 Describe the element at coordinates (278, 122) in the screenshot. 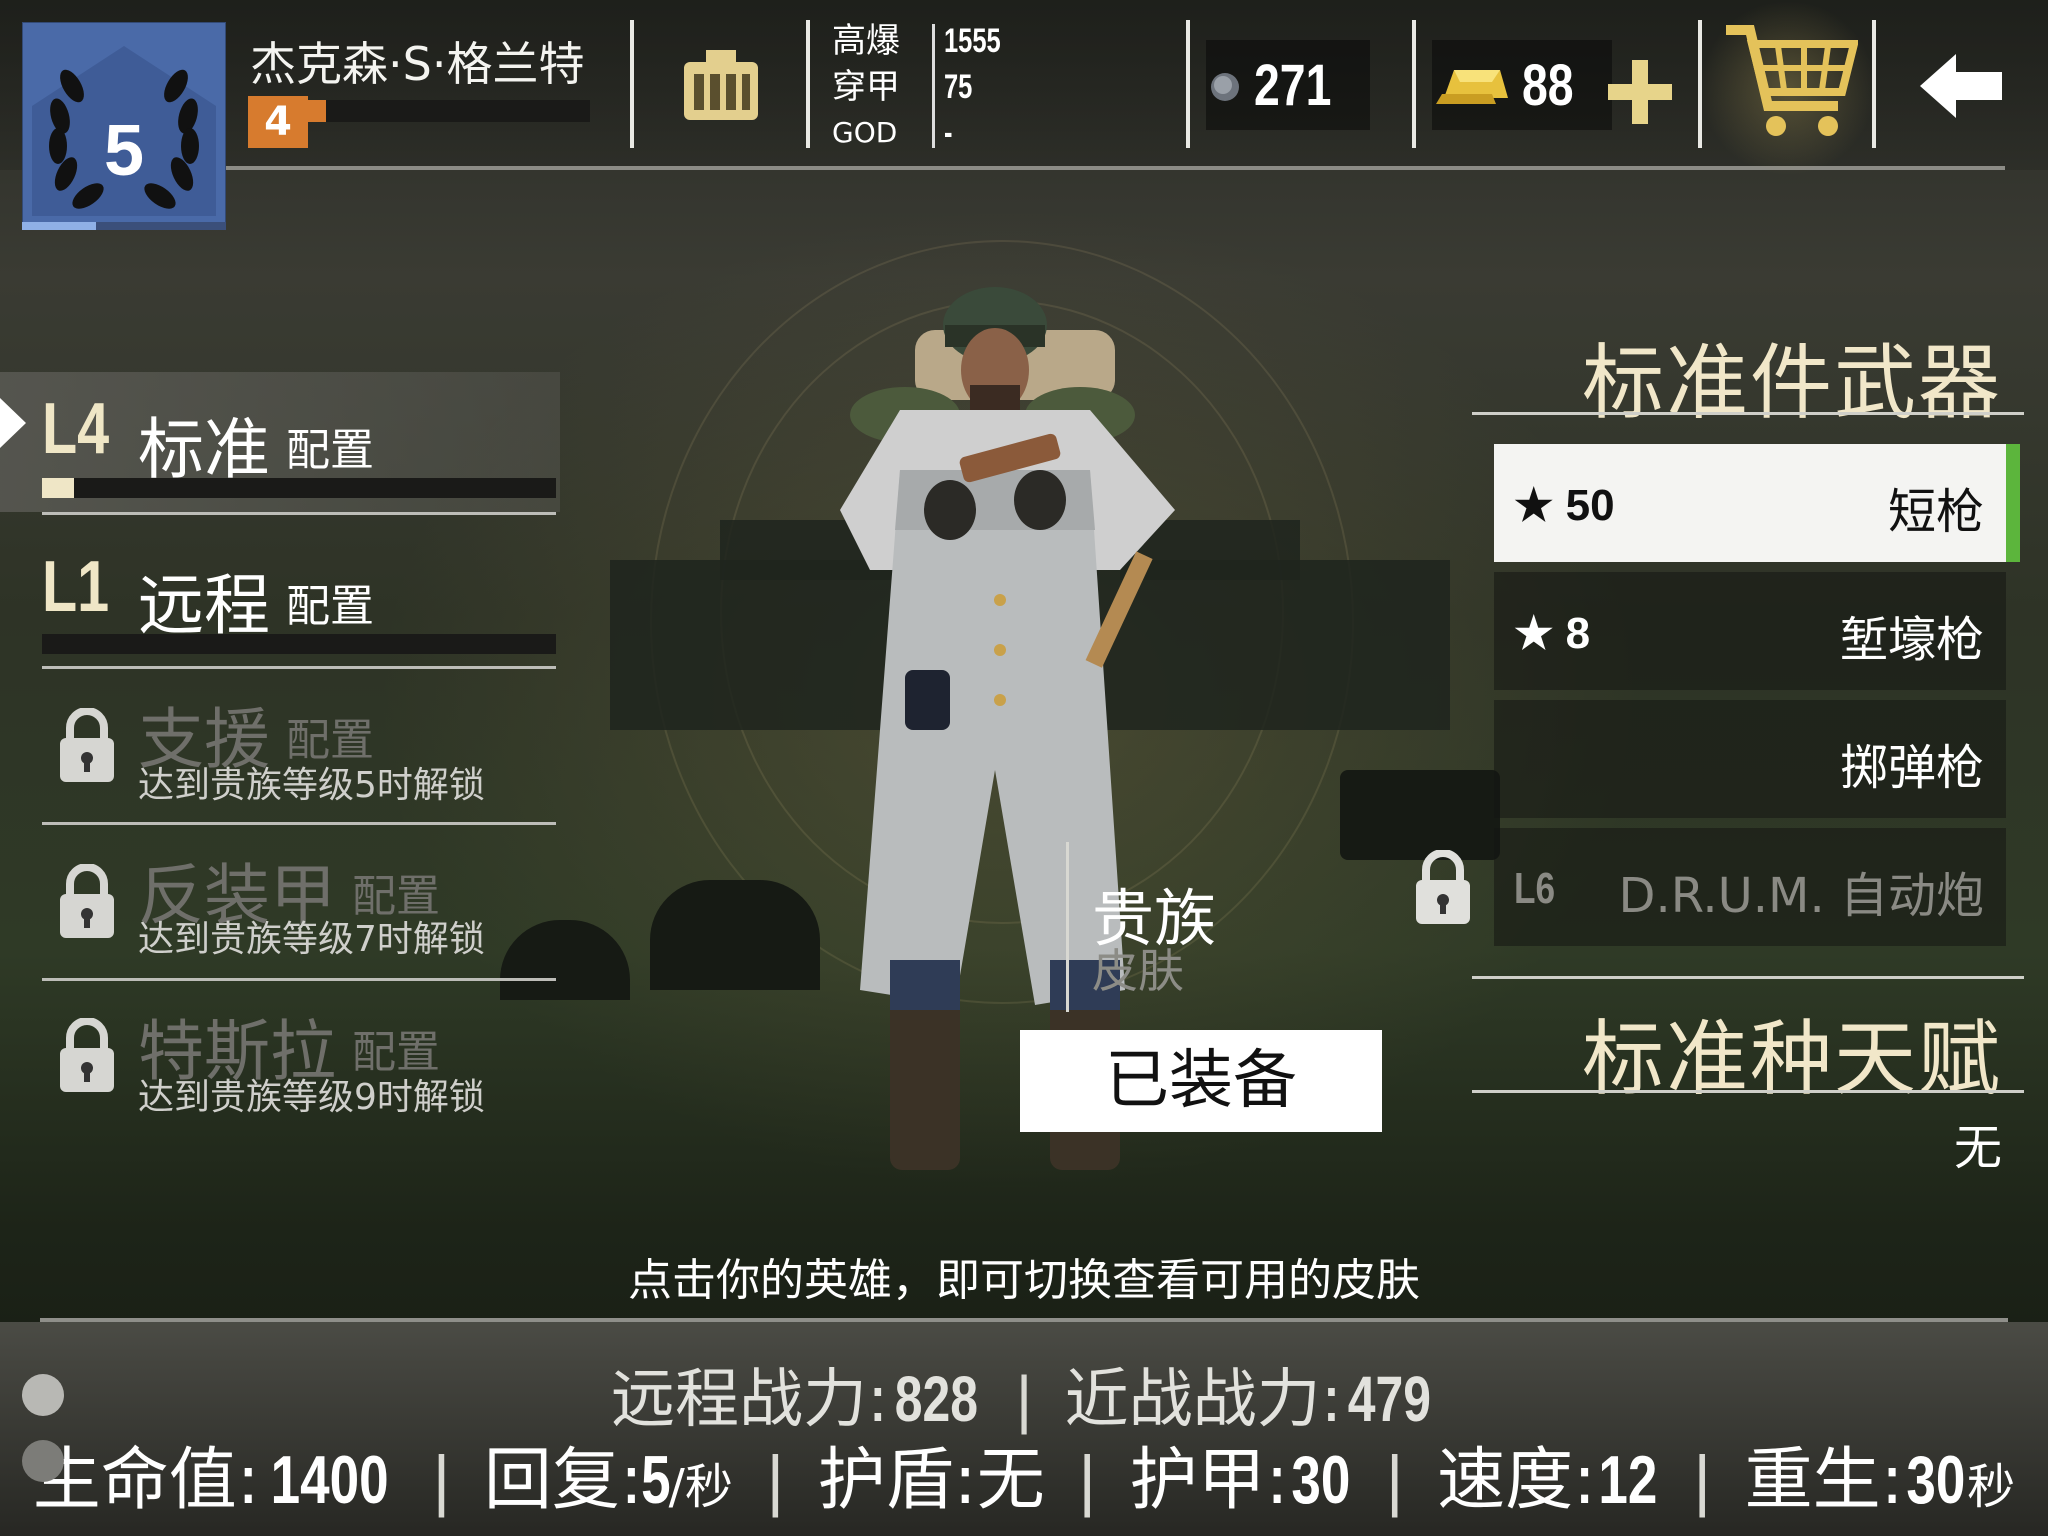

I see `player-level-badge: 4` at that location.